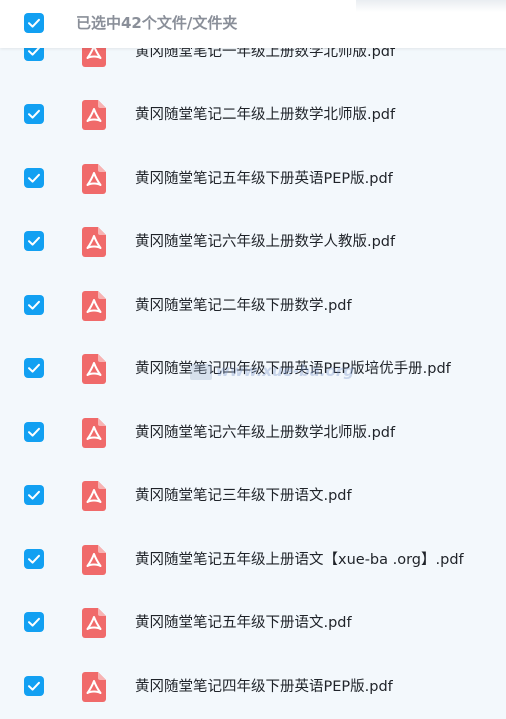 Image resolution: width=506 pixels, height=719 pixels. I want to click on file-row: 黄冈随堂笔记五年级下册语文.pdf, so click(253, 623).